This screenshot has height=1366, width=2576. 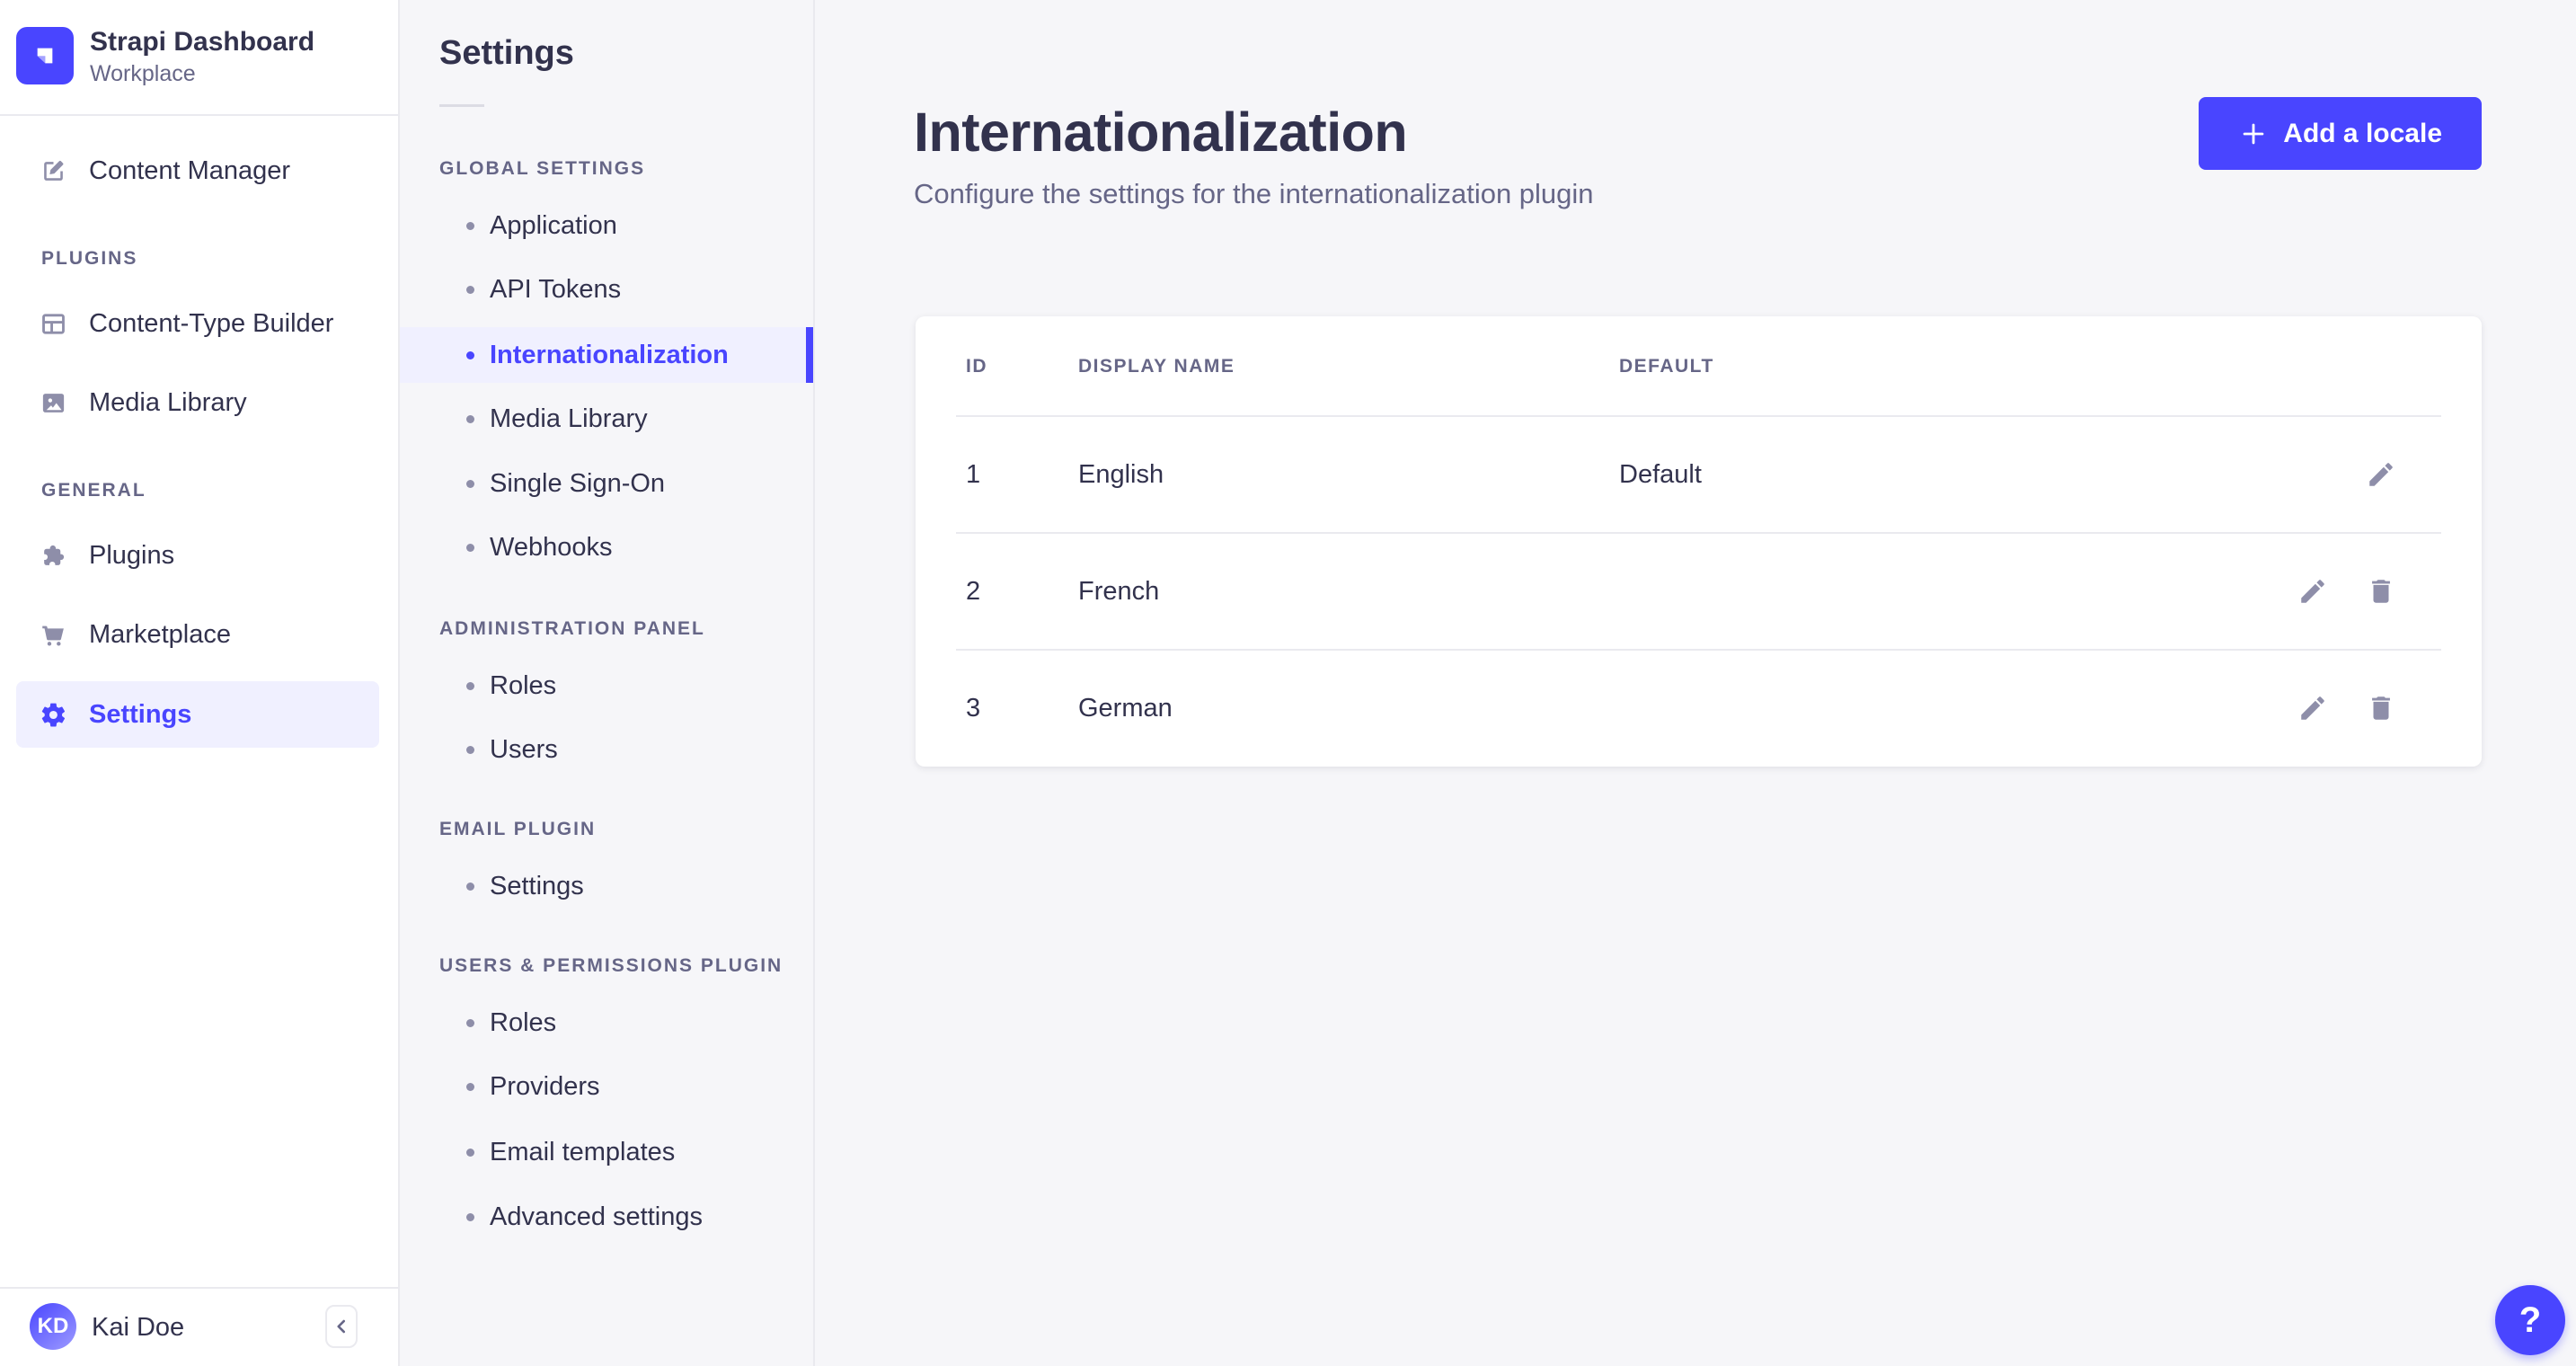 I want to click on cell-display-name: English, so click(x=1121, y=474).